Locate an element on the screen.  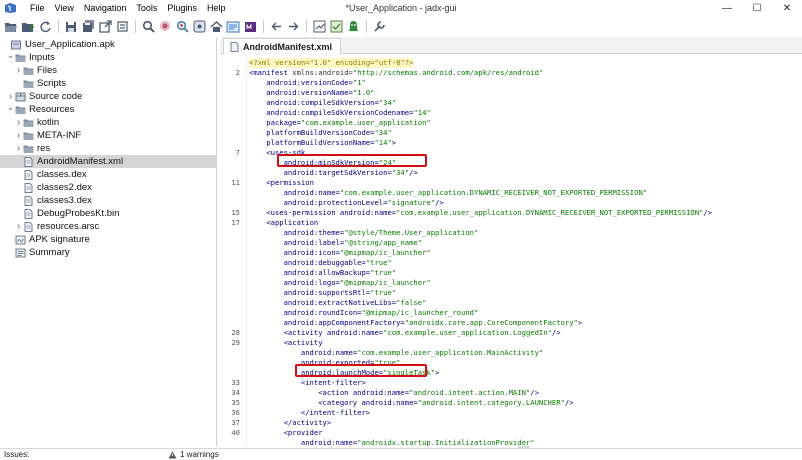
tree-item: AndroidManifest.xml is located at coordinates (108, 161).